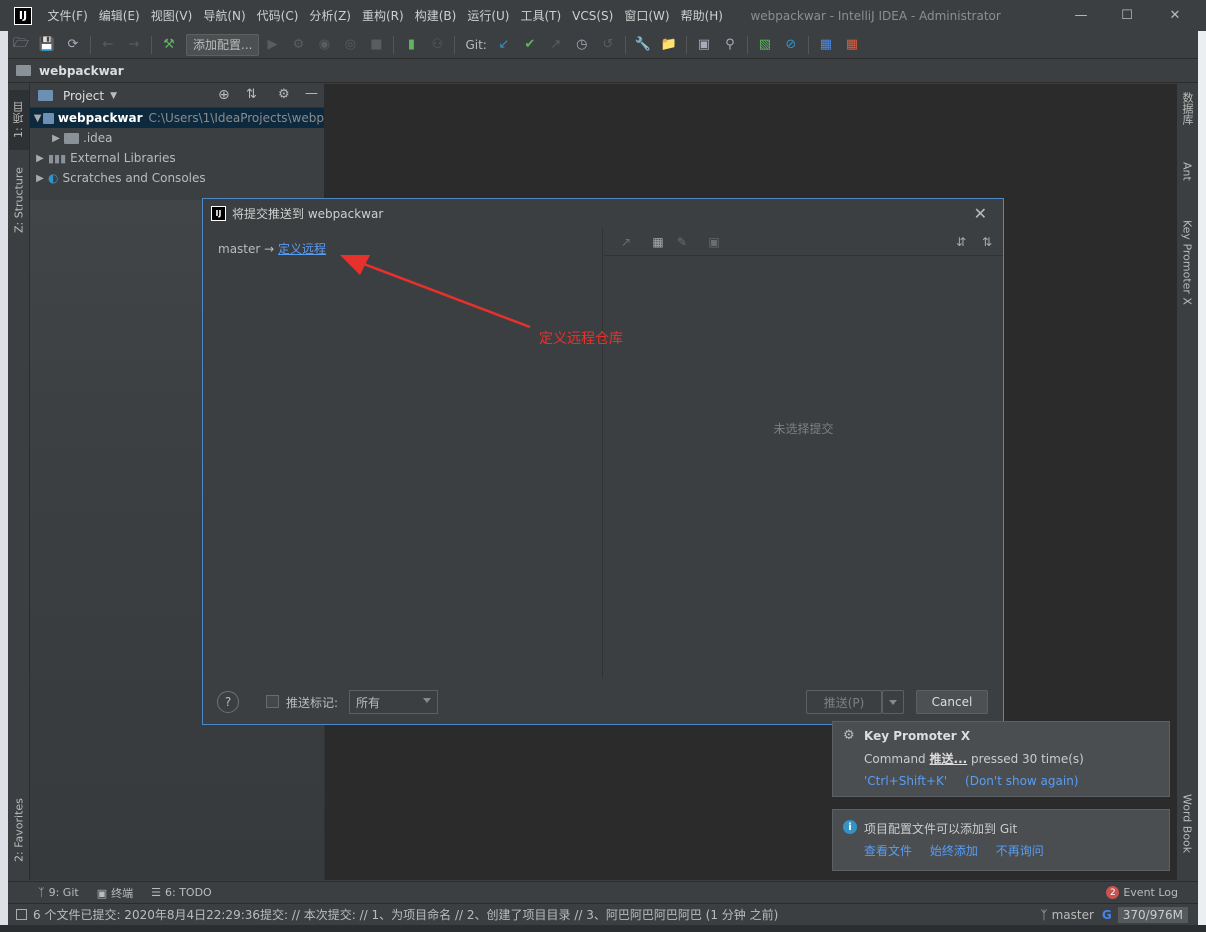  Describe the element at coordinates (704, 45) in the screenshot. I see `terminal-window-icon: ▣` at that location.